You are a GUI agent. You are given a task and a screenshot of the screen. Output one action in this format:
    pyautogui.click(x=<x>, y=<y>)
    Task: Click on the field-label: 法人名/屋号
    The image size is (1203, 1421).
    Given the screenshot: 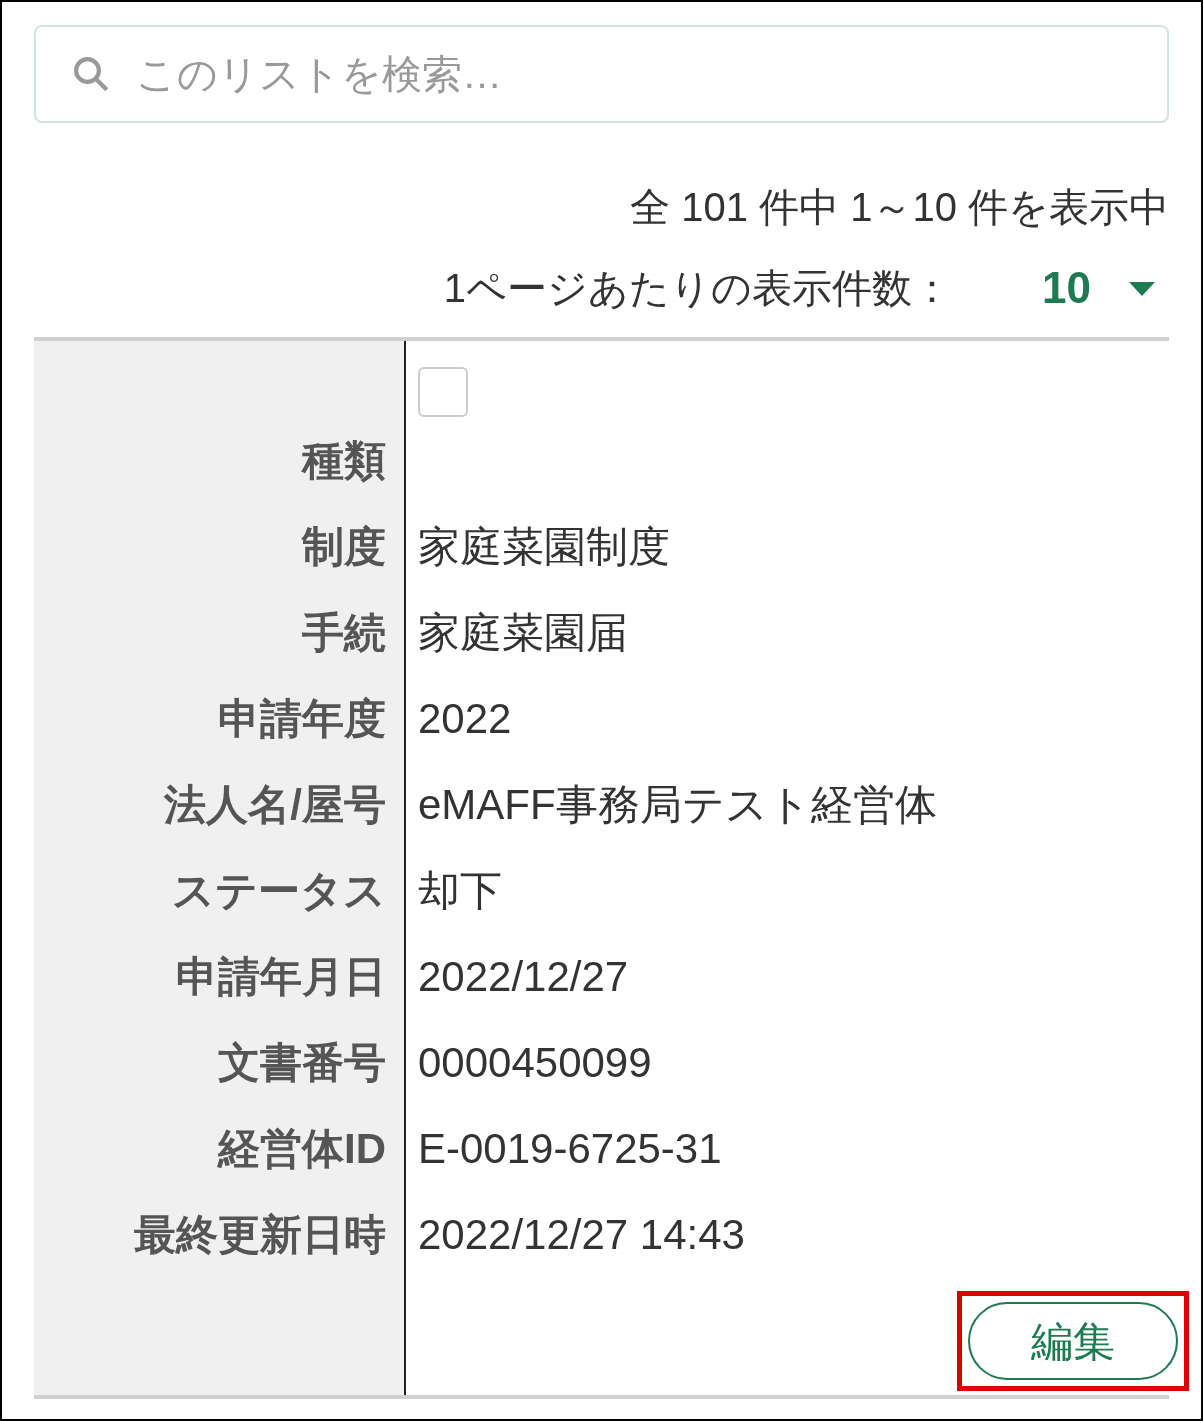 What is the action you would take?
    pyautogui.click(x=275, y=804)
    